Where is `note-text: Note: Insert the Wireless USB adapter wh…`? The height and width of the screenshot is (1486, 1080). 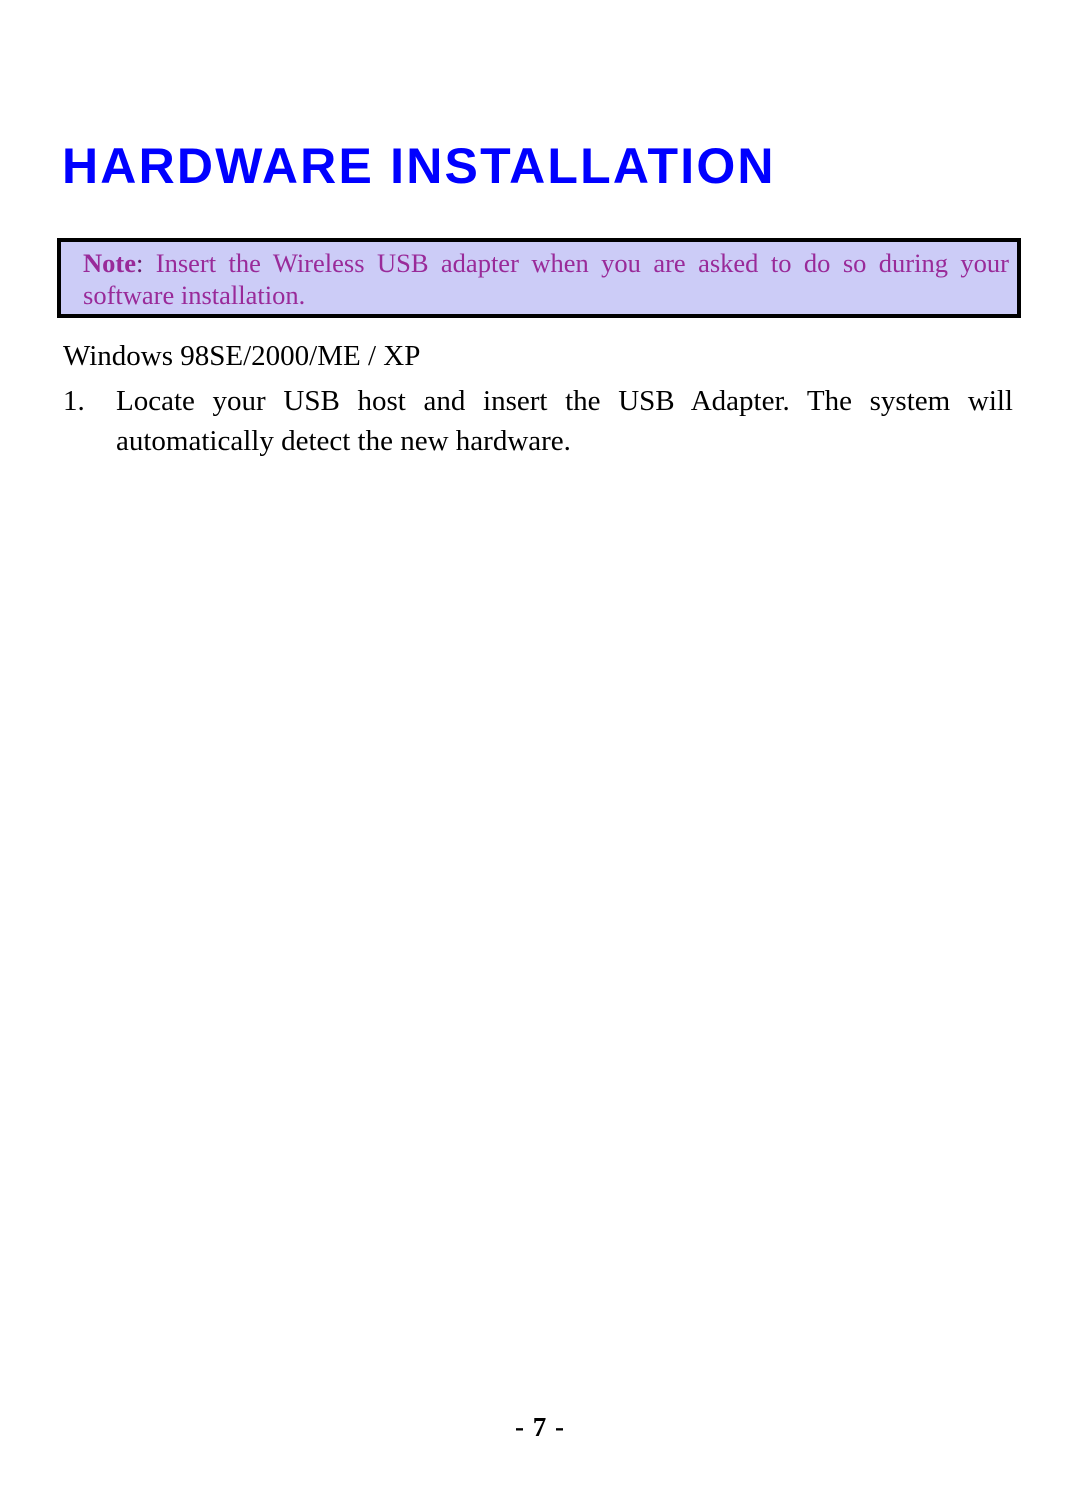 note-text: Note: Insert the Wireless USB adapter wh… is located at coordinates (546, 279).